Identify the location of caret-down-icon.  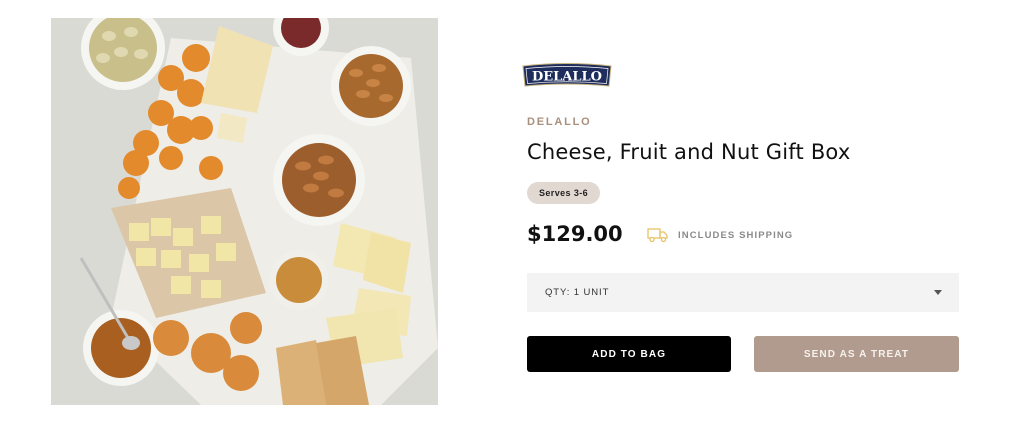
(938, 292).